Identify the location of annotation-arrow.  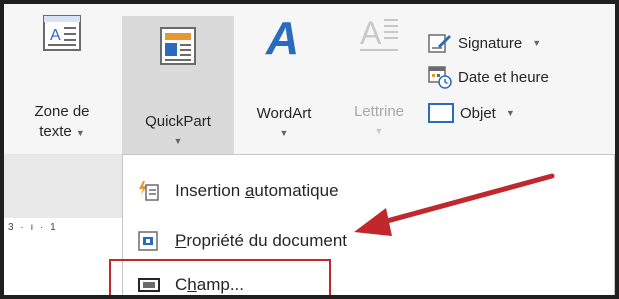
(454, 204).